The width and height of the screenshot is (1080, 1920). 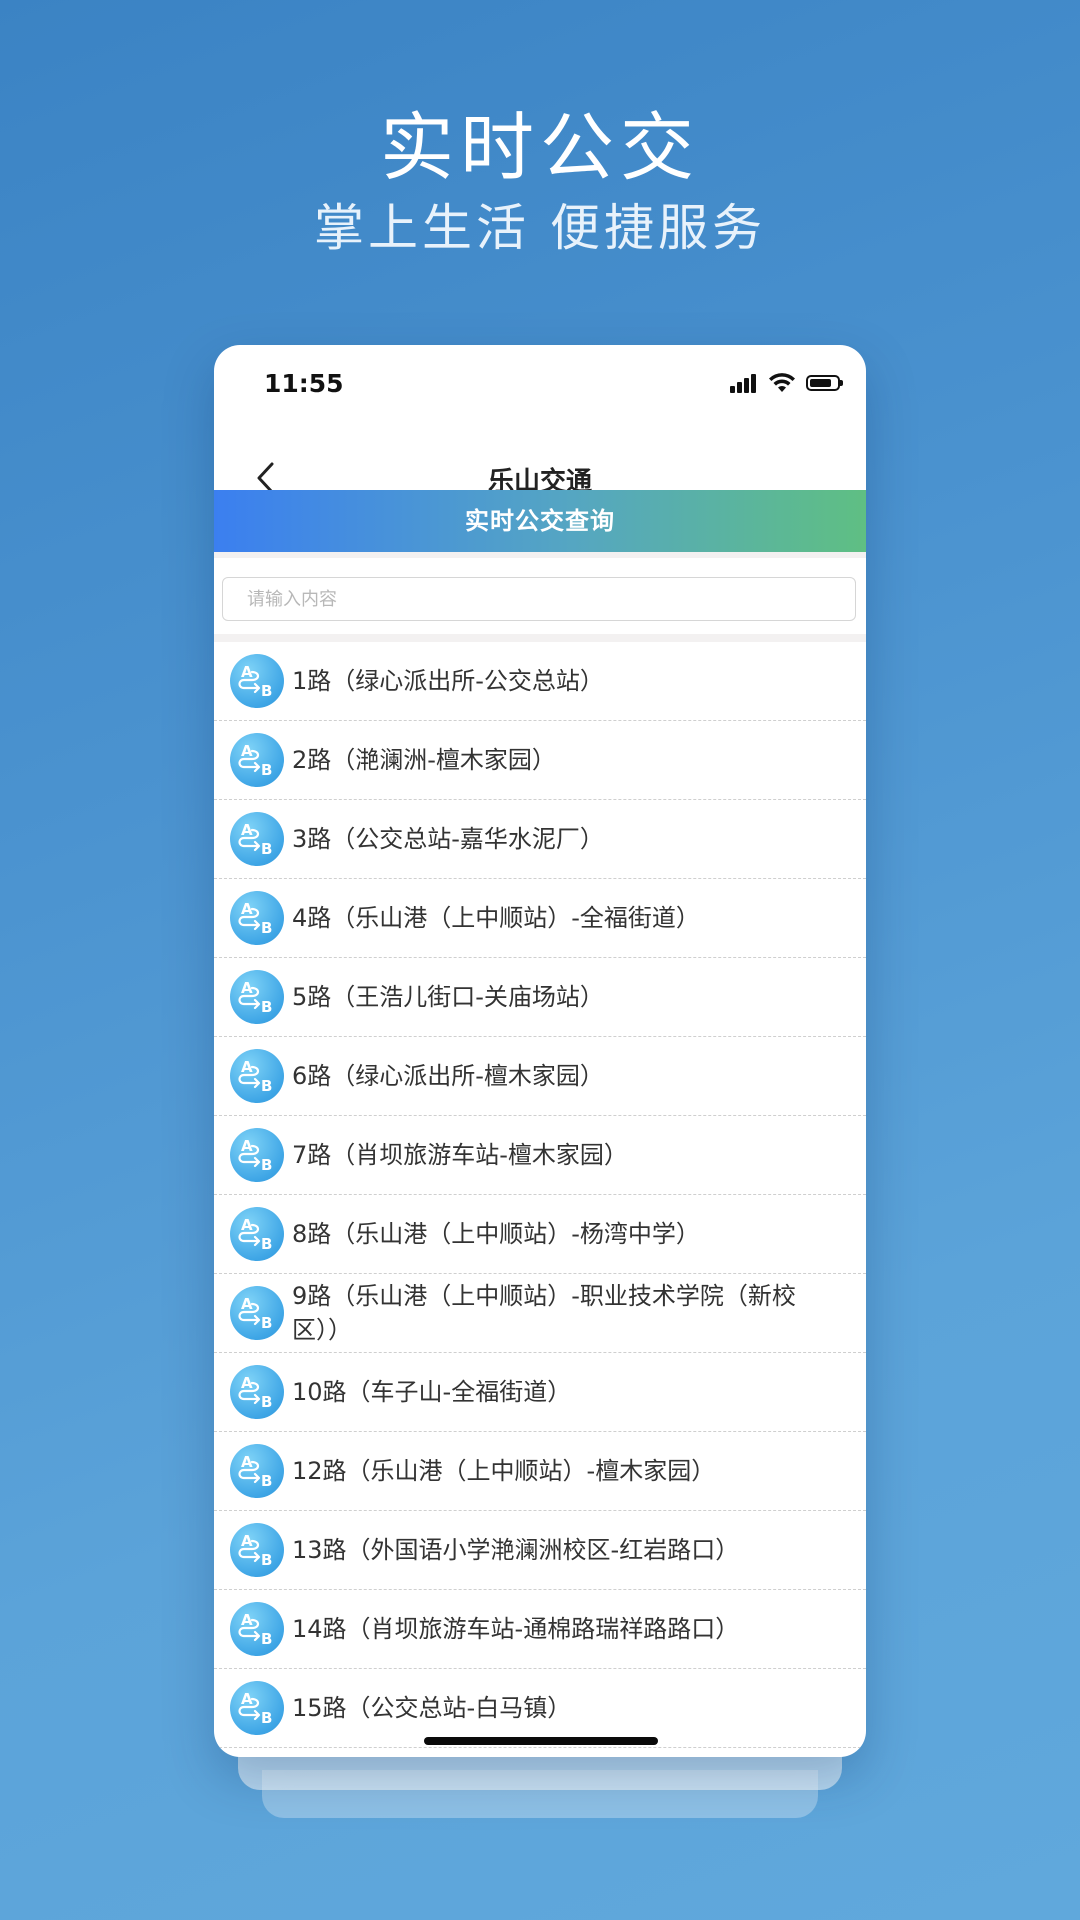 What do you see at coordinates (496, 1234) in the screenshot?
I see `route-label: 8路（乐山港（上中顺站）-杨湾中学）` at bounding box center [496, 1234].